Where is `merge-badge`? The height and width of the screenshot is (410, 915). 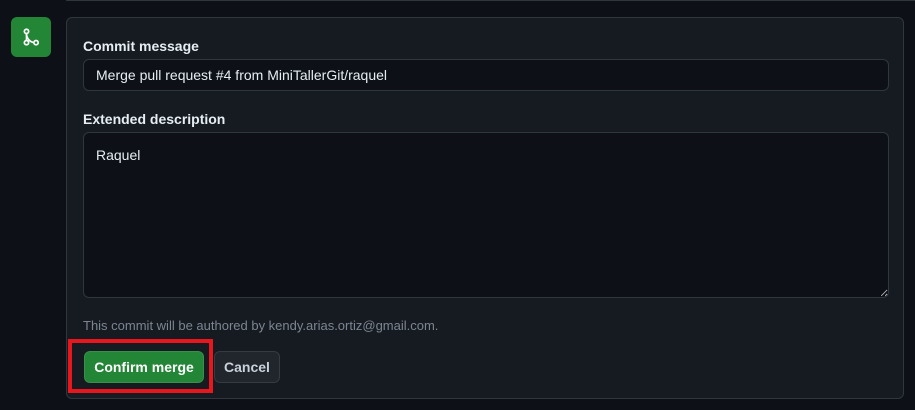 merge-badge is located at coordinates (31, 37).